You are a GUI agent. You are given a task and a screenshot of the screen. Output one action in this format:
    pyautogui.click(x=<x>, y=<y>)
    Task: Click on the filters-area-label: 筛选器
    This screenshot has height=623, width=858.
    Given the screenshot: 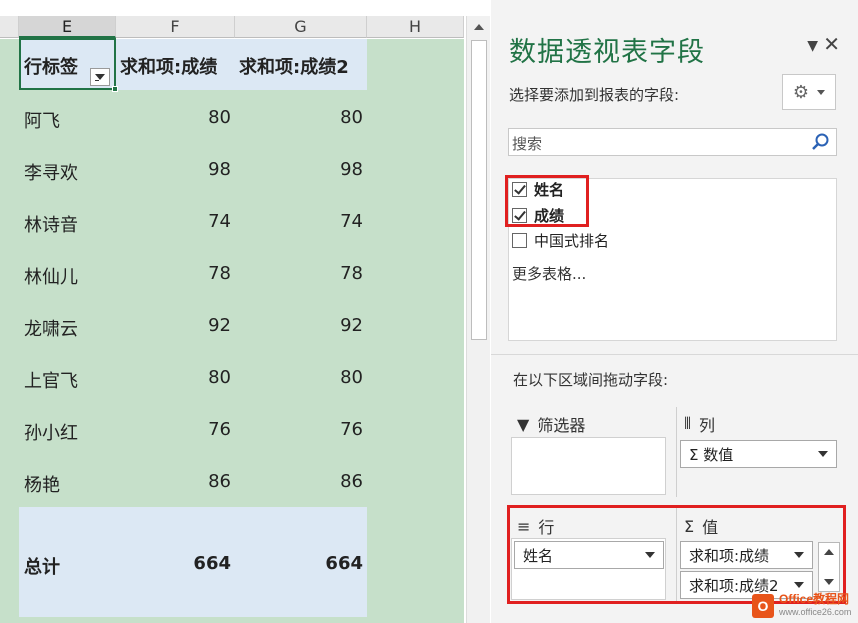 What is the action you would take?
    pyautogui.click(x=561, y=425)
    